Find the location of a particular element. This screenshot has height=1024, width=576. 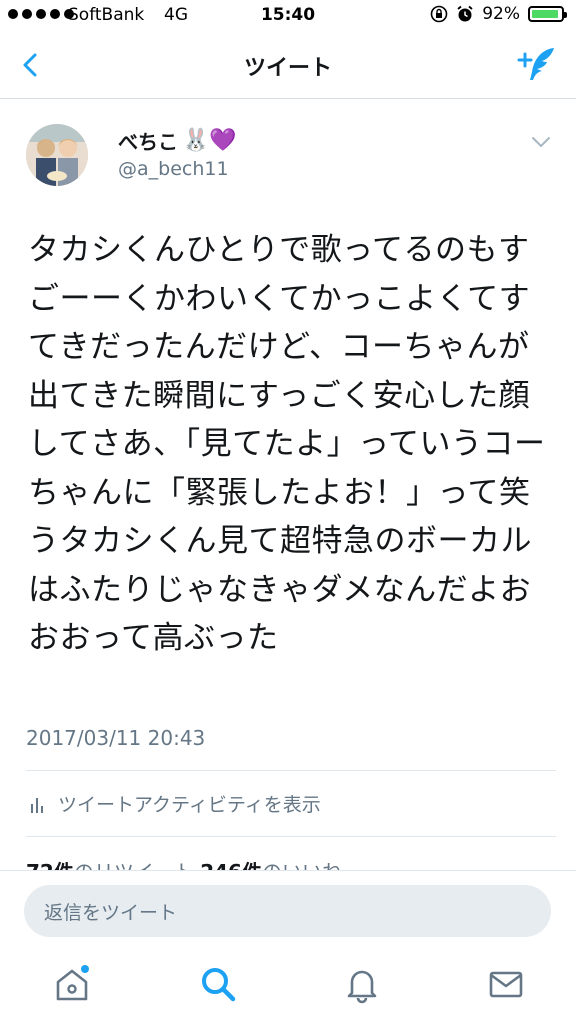

avatar is located at coordinates (57, 155).